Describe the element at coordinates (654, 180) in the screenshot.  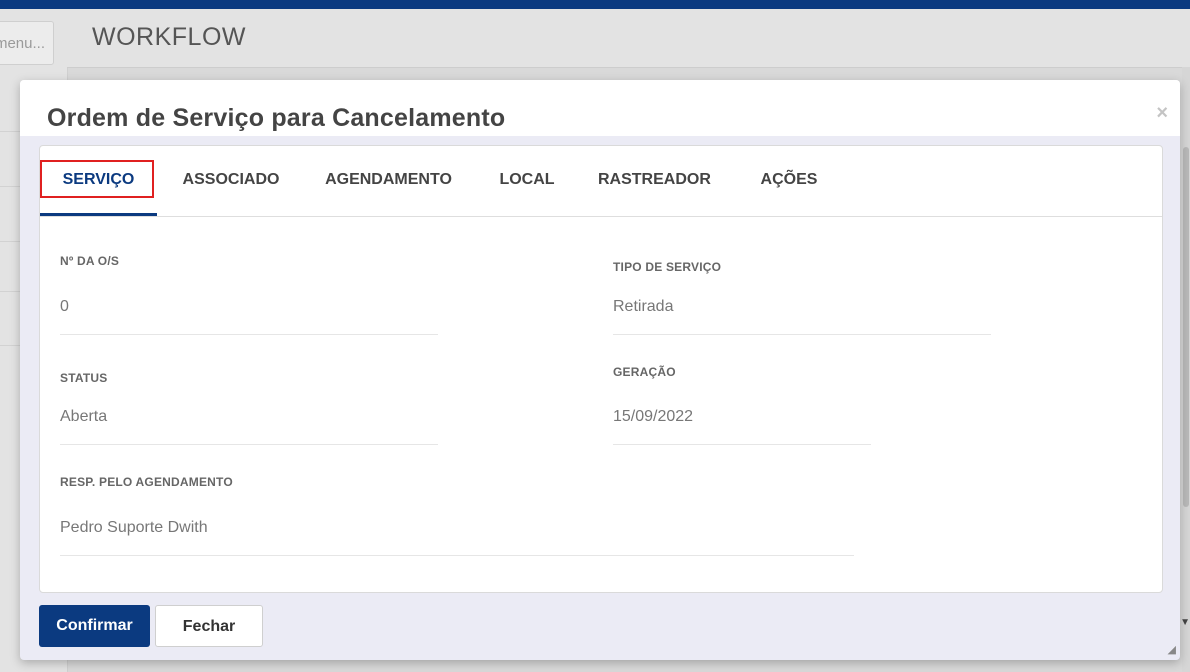
I see `tab-rastreador: RASTREADOR` at that location.